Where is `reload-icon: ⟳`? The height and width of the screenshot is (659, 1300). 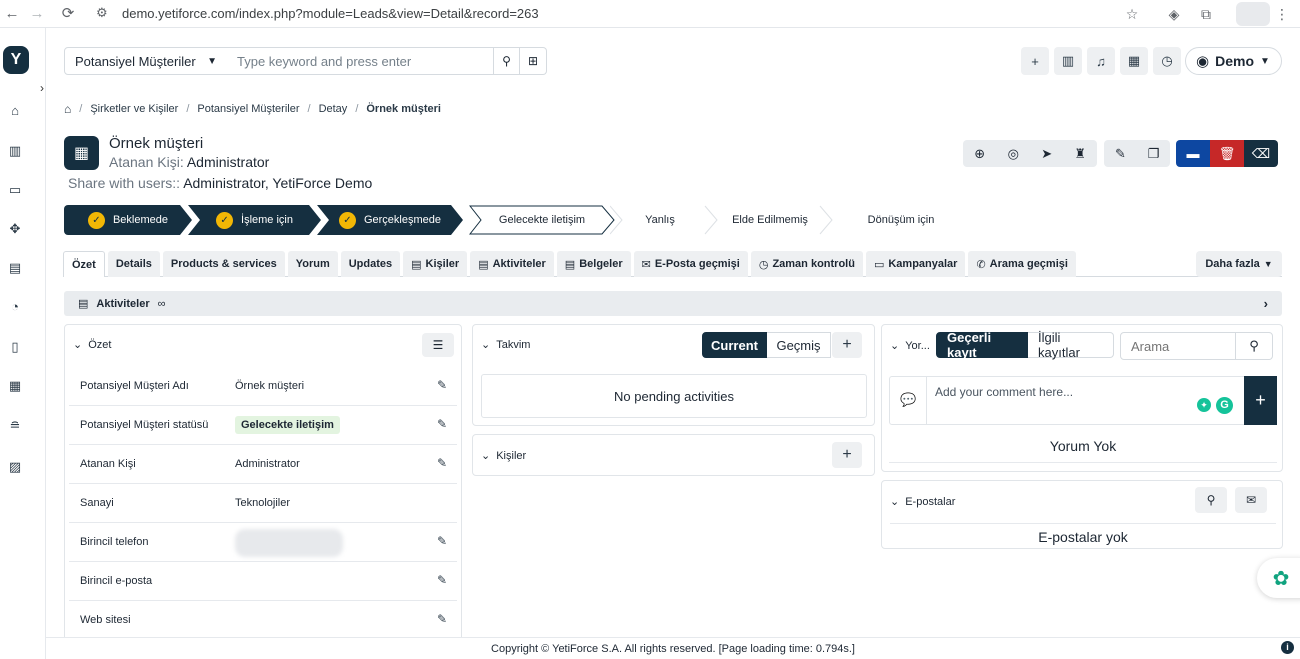 reload-icon: ⟳ is located at coordinates (68, 14).